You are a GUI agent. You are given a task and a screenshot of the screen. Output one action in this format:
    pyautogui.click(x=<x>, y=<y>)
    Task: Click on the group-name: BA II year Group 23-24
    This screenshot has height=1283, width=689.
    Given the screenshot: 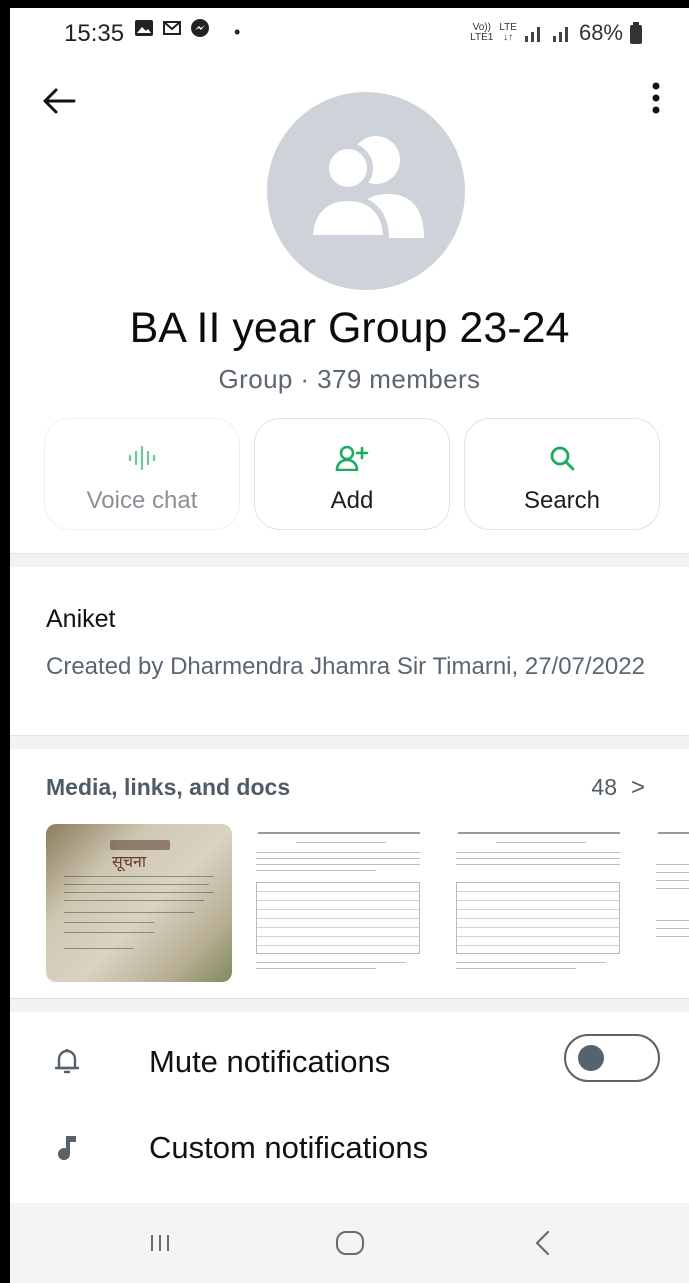 What is the action you would take?
    pyautogui.click(x=349, y=328)
    